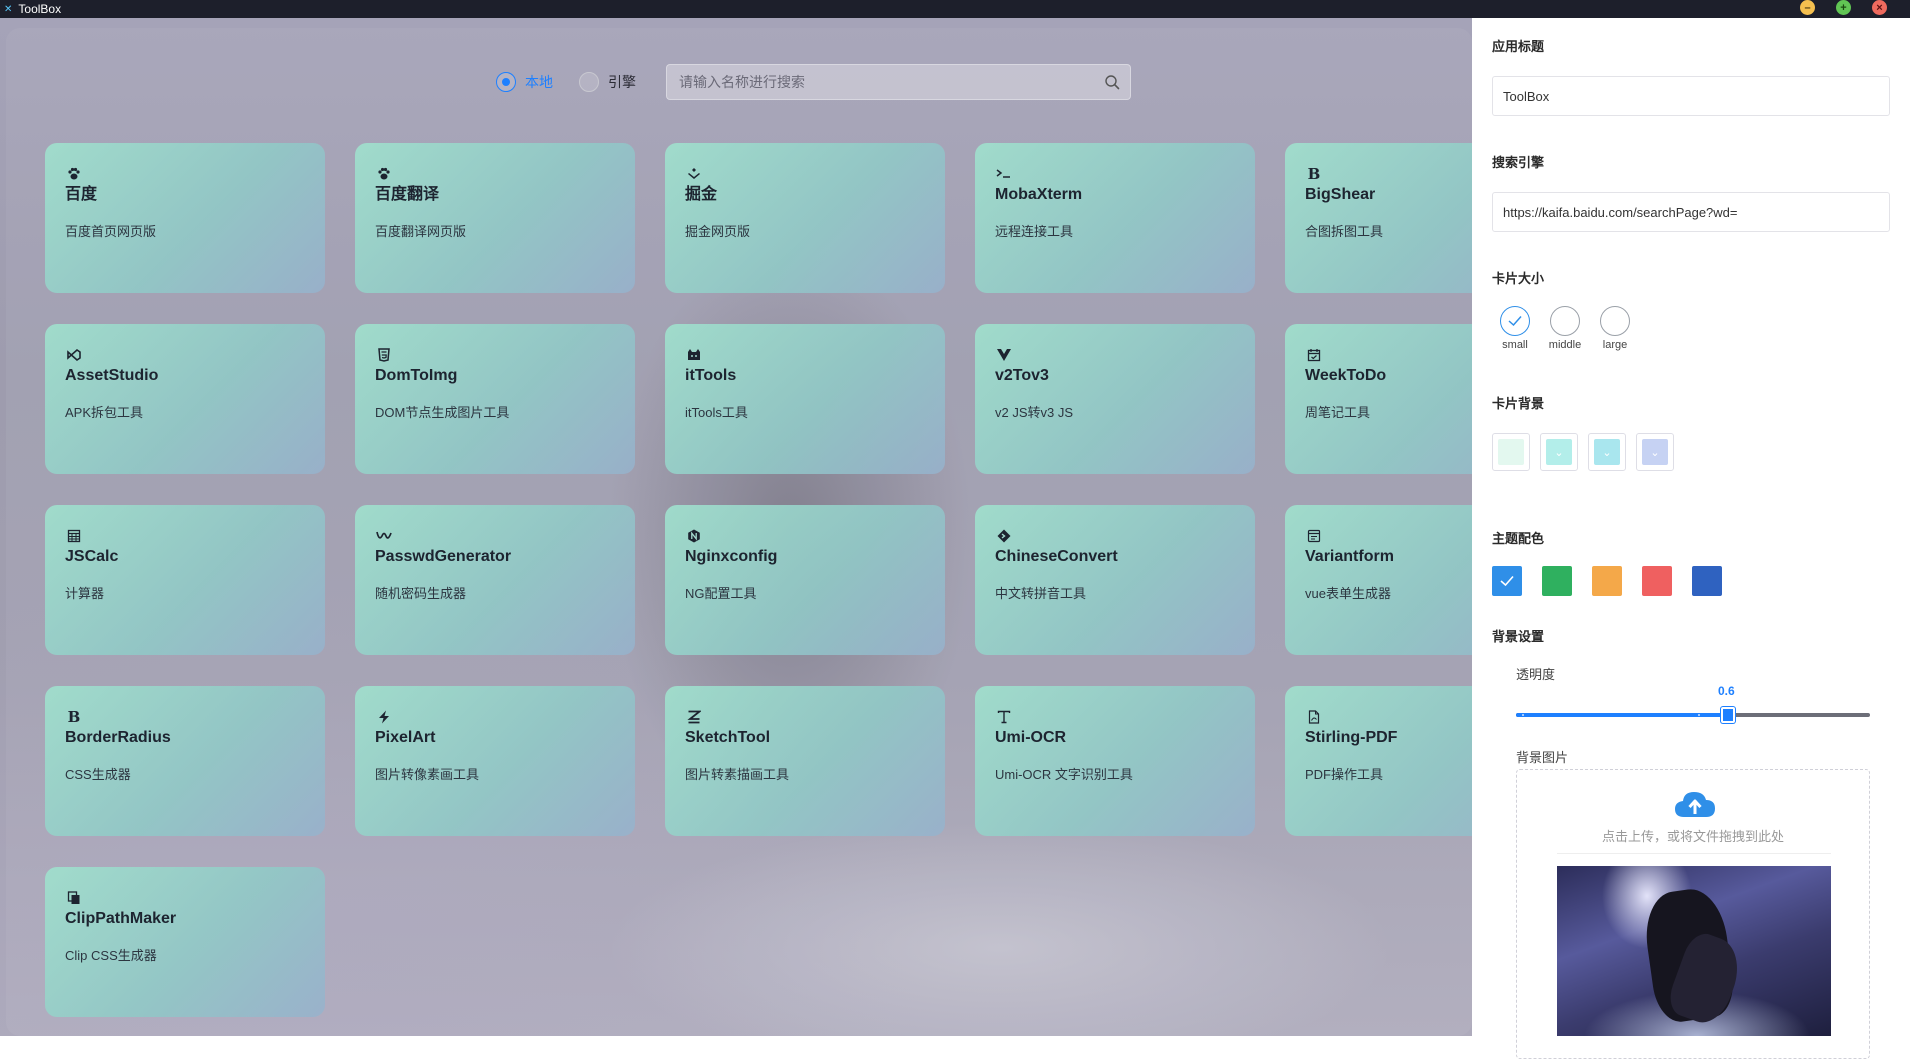 The image size is (1910, 1059). I want to click on nginx-icon, so click(694, 536).